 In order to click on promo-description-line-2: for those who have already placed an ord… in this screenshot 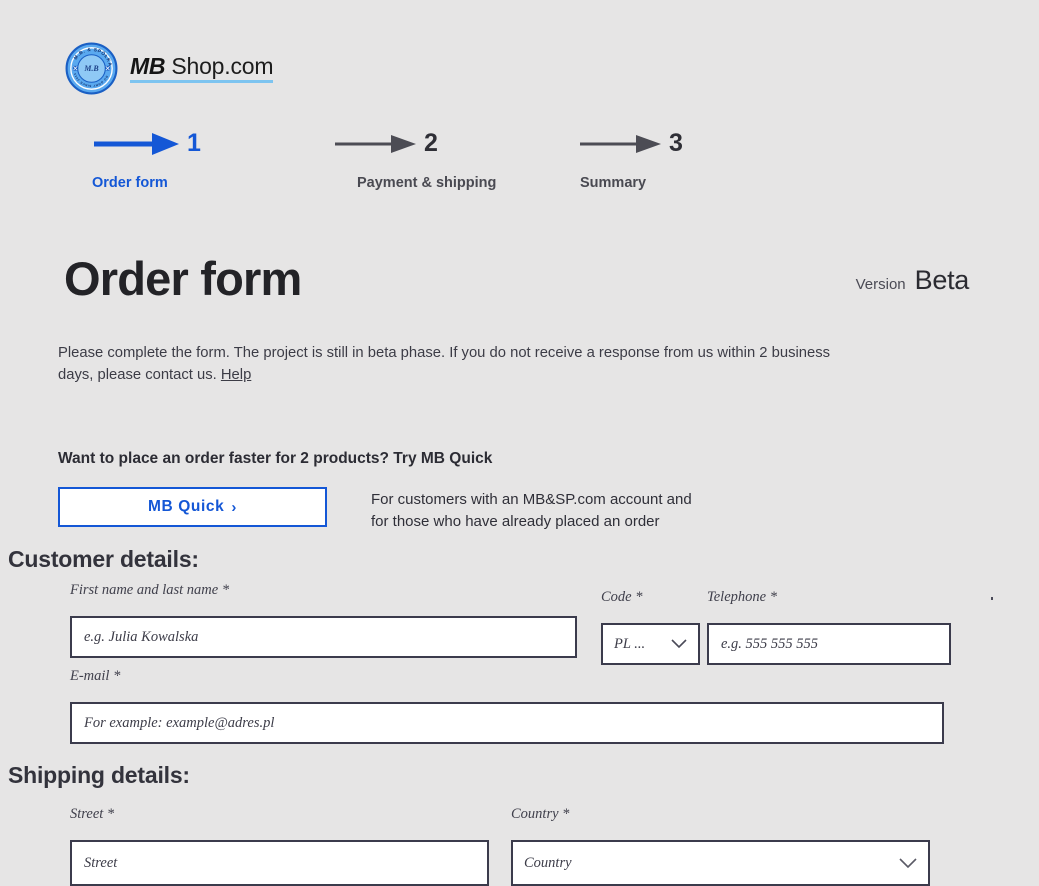, I will do `click(515, 521)`.